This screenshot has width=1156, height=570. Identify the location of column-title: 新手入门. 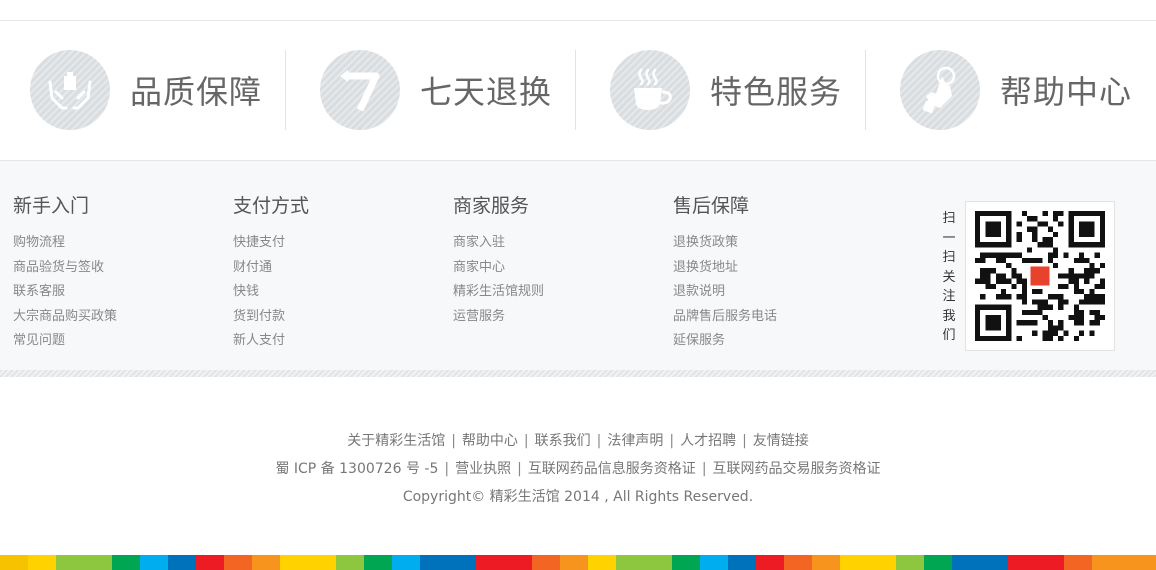
(51, 206).